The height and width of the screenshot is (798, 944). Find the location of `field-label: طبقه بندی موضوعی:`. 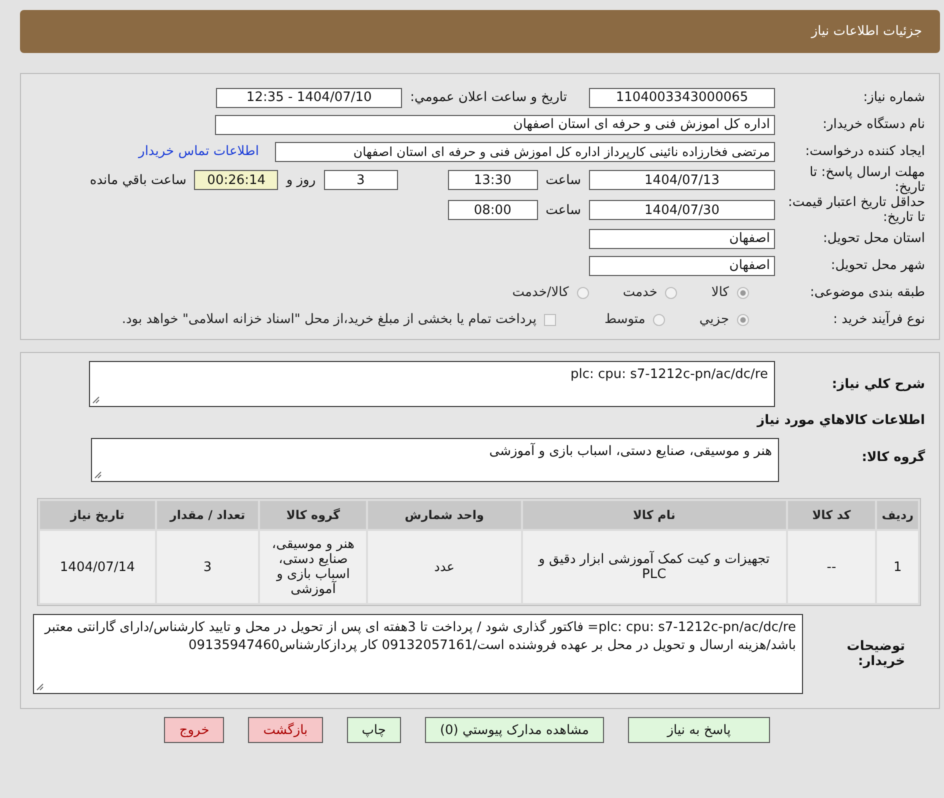

field-label: طبقه بندی موضوعی: is located at coordinates (866, 292).